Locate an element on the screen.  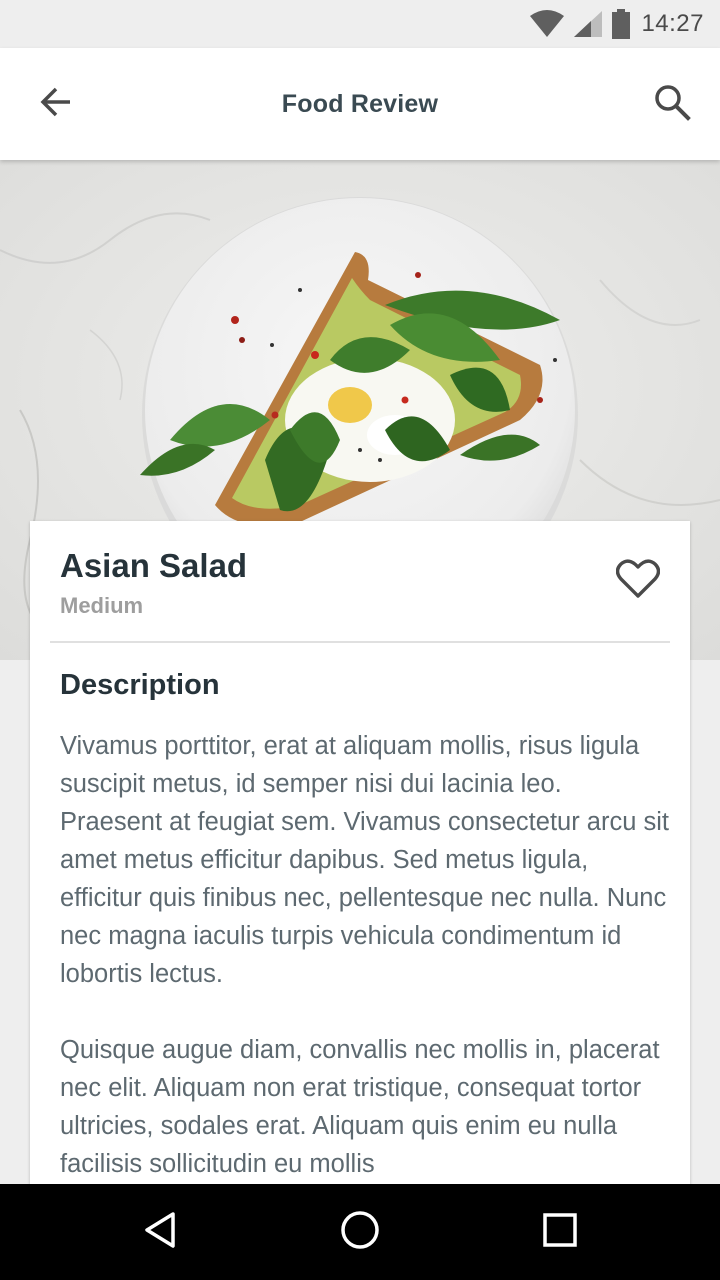
nav-recents-icon is located at coordinates (560, 1232).